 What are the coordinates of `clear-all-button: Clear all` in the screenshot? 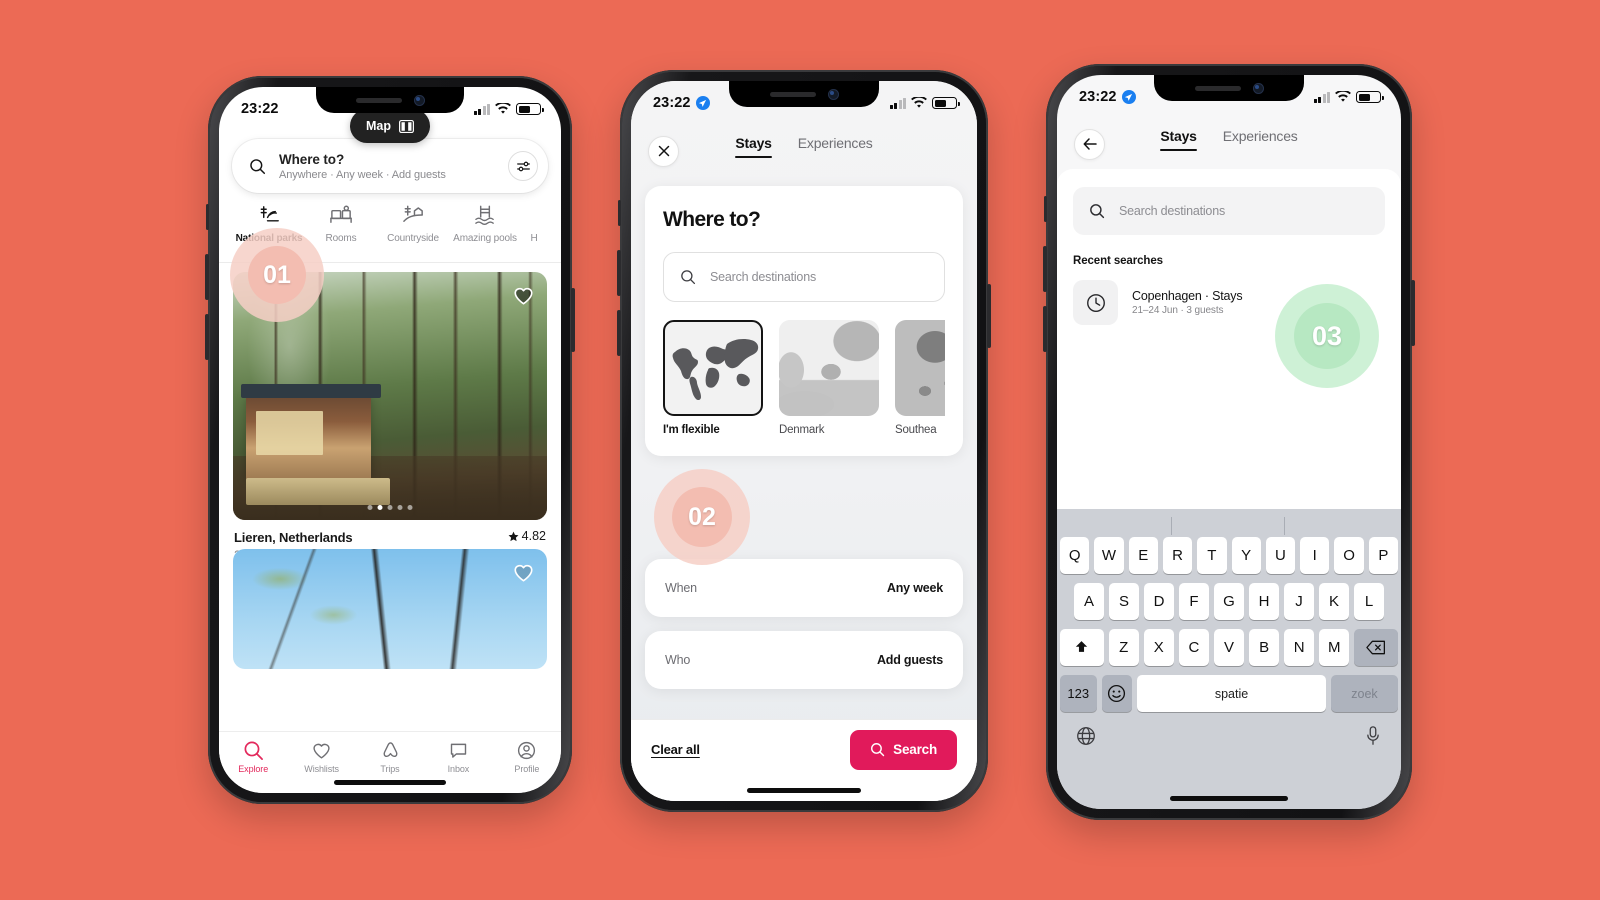 It's located at (675, 749).